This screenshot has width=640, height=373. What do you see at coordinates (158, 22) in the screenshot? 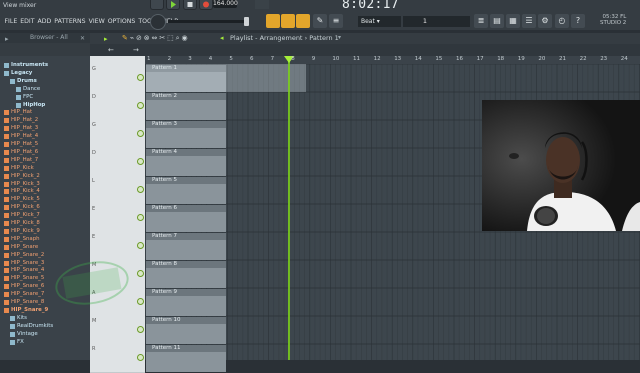
I see `master-volume-knob` at bounding box center [158, 22].